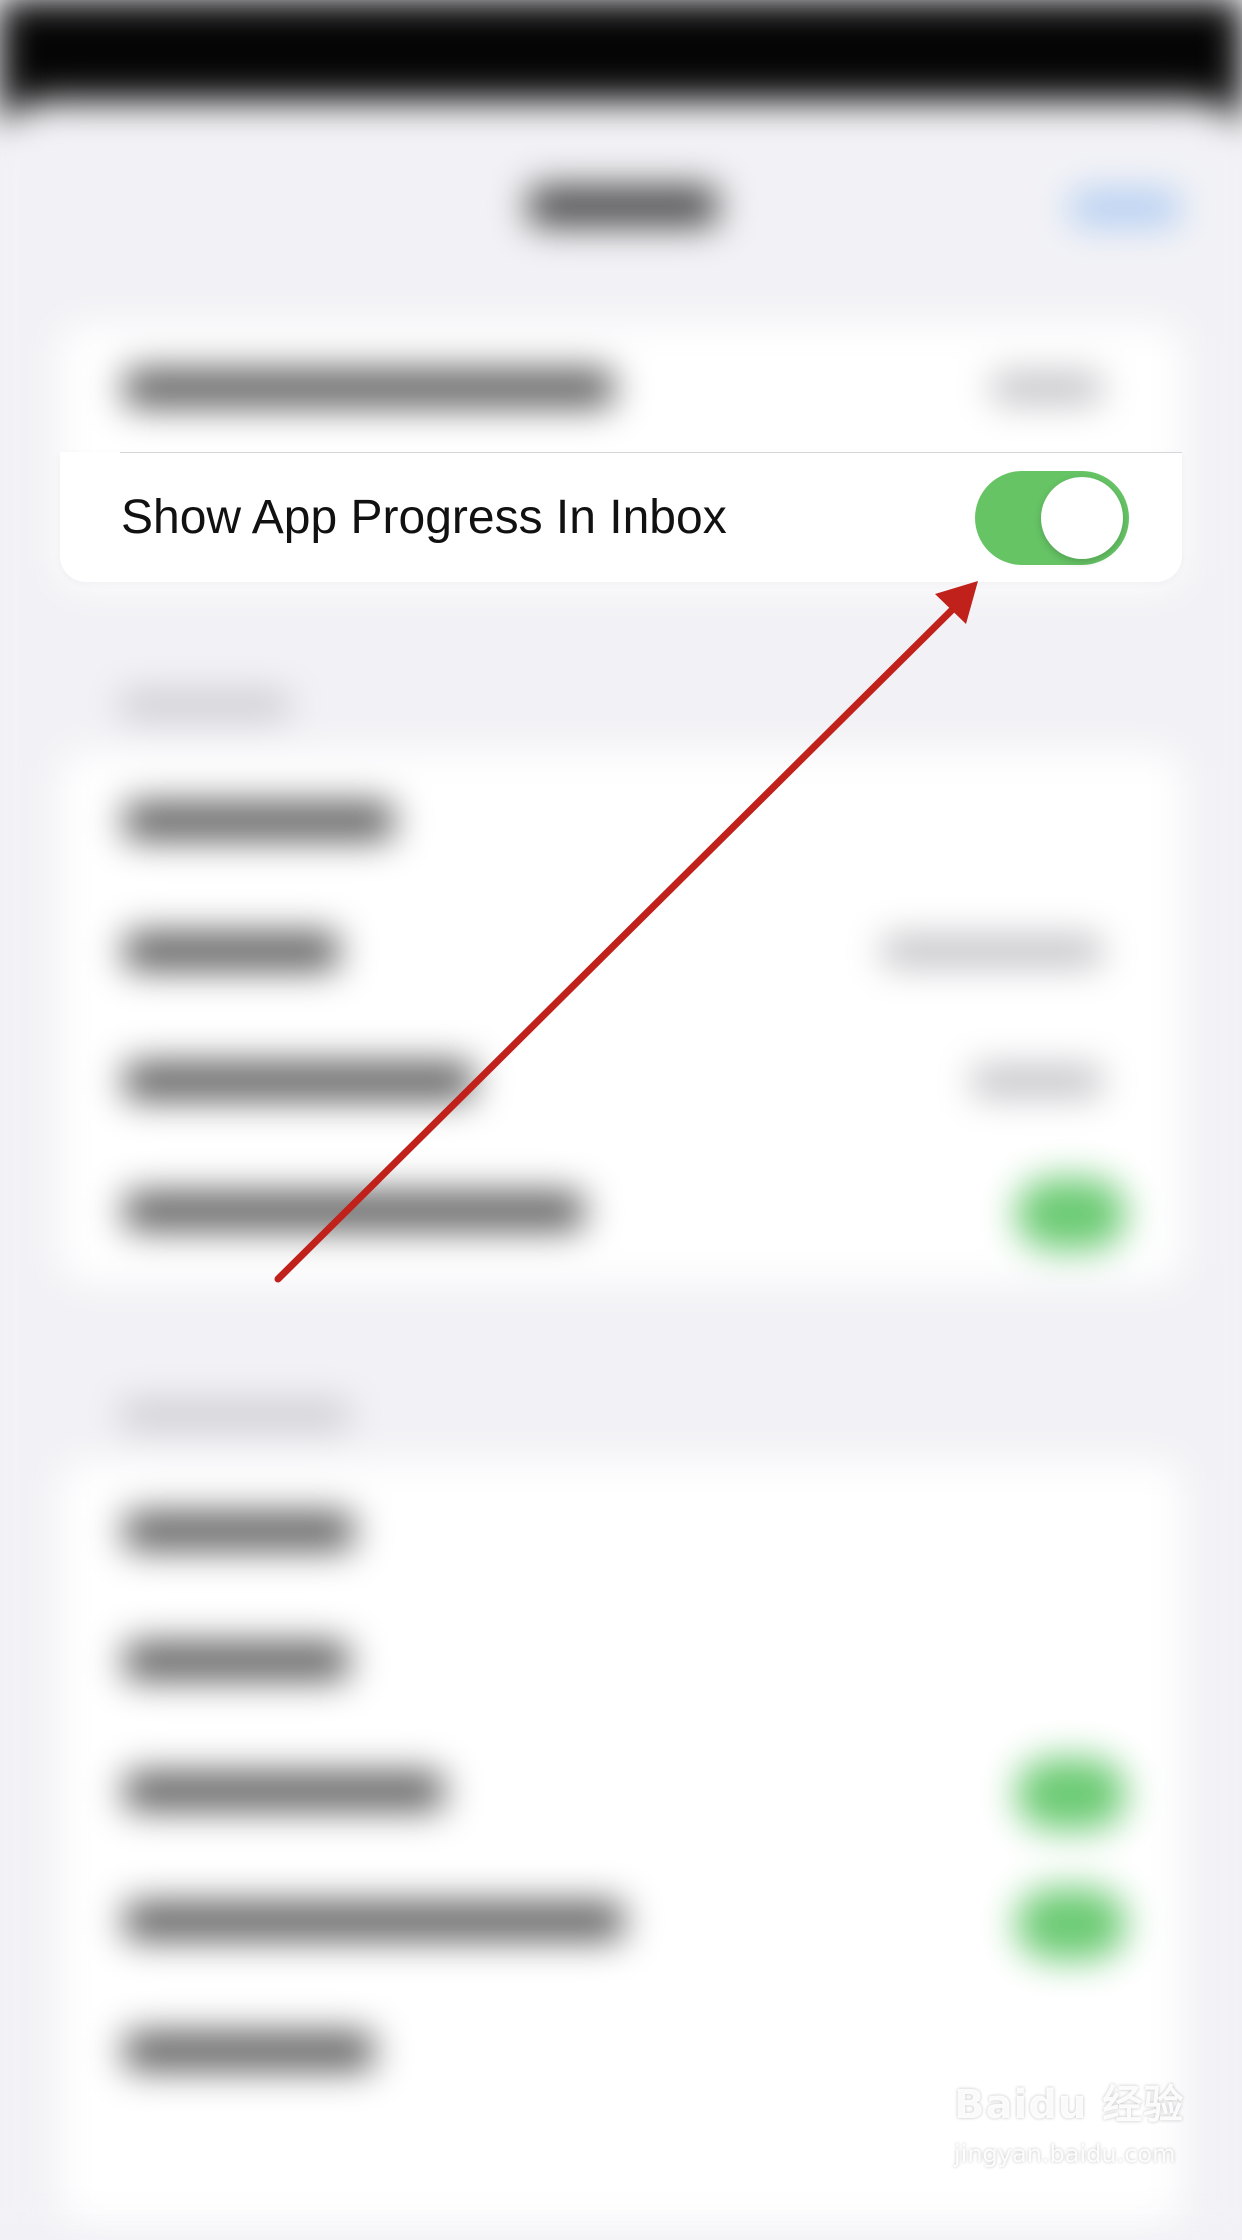 The height and width of the screenshot is (2240, 1242). Describe the element at coordinates (651, 452) in the screenshot. I see `row-separator` at that location.